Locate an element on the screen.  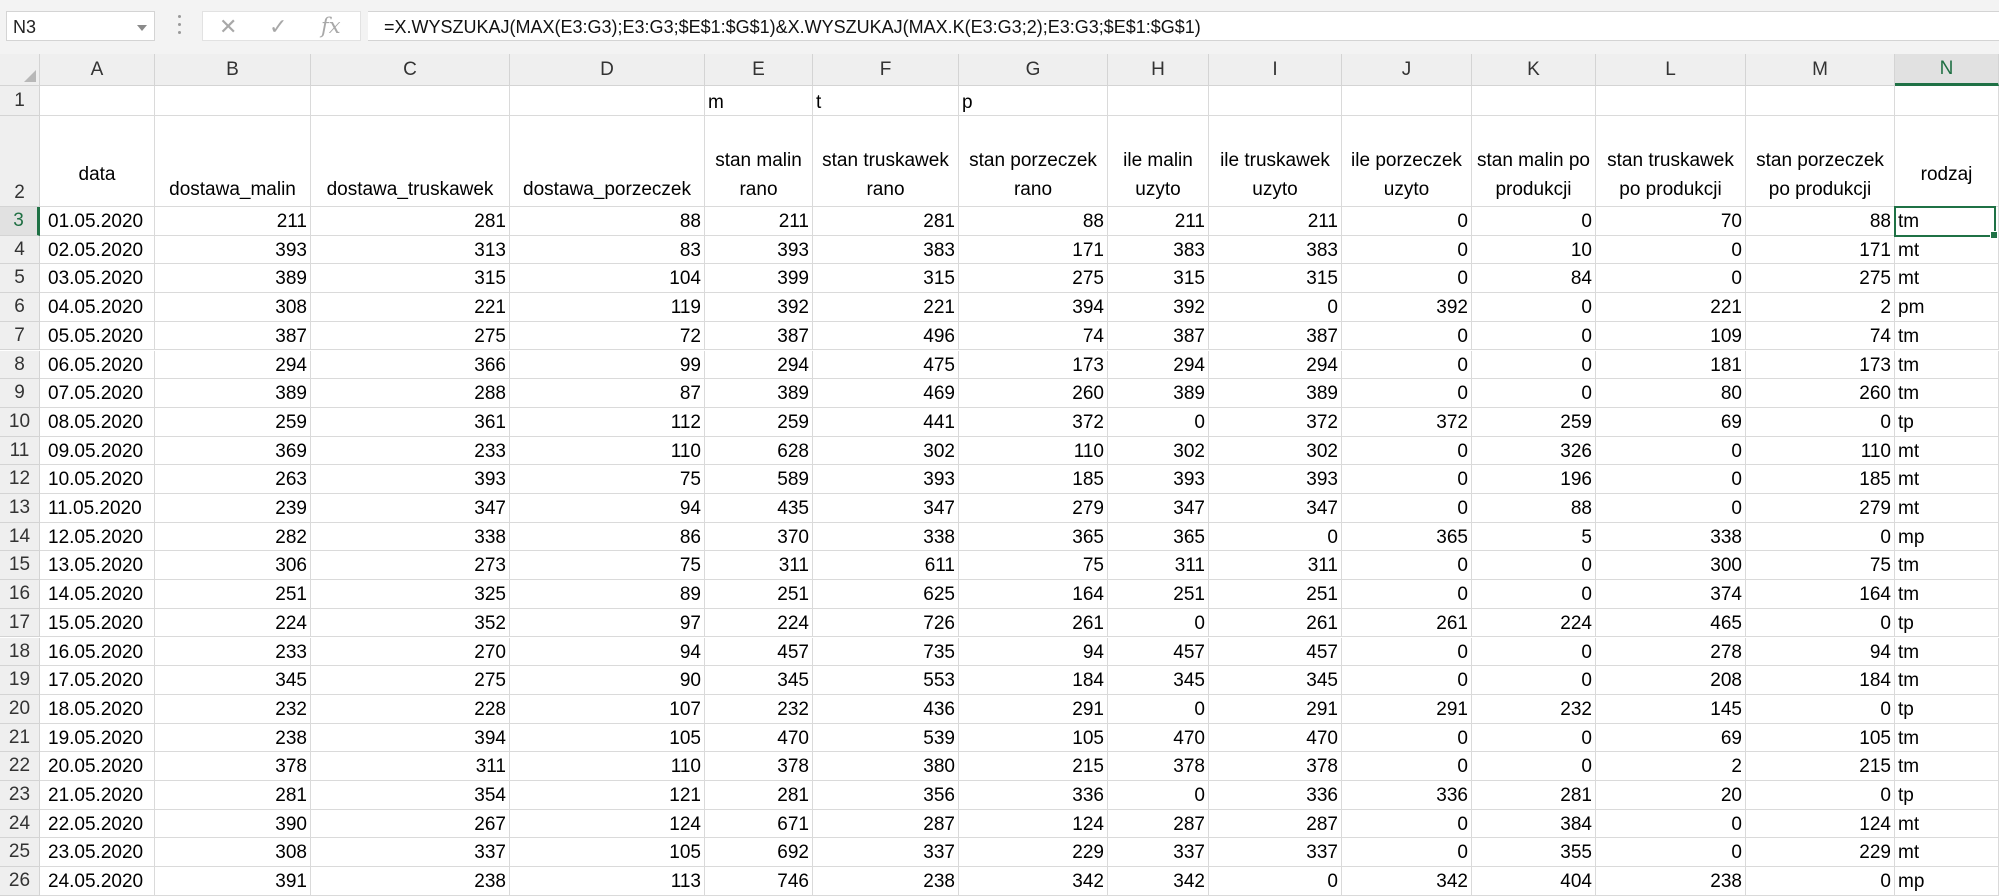
drag-handle-icon is located at coordinates (180, 26).